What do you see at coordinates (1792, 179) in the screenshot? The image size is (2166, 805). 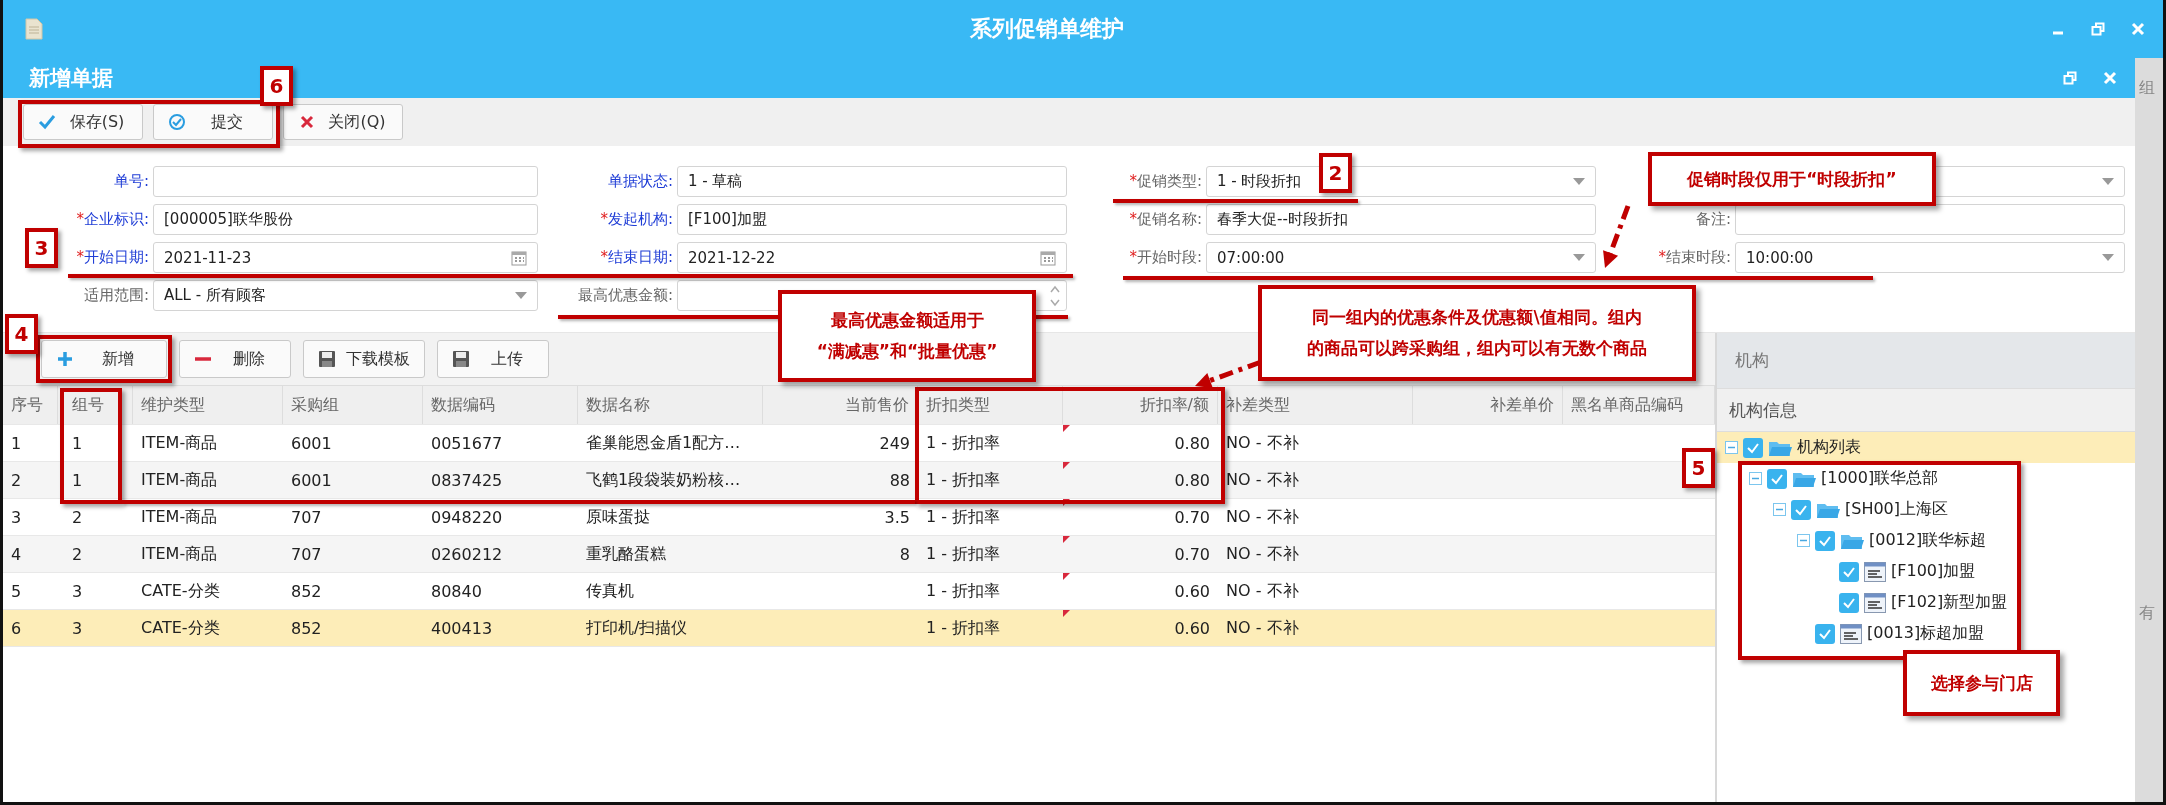 I see `annotation-callout-tooltip: 促销时段仅用于“时段折扣”` at bounding box center [1792, 179].